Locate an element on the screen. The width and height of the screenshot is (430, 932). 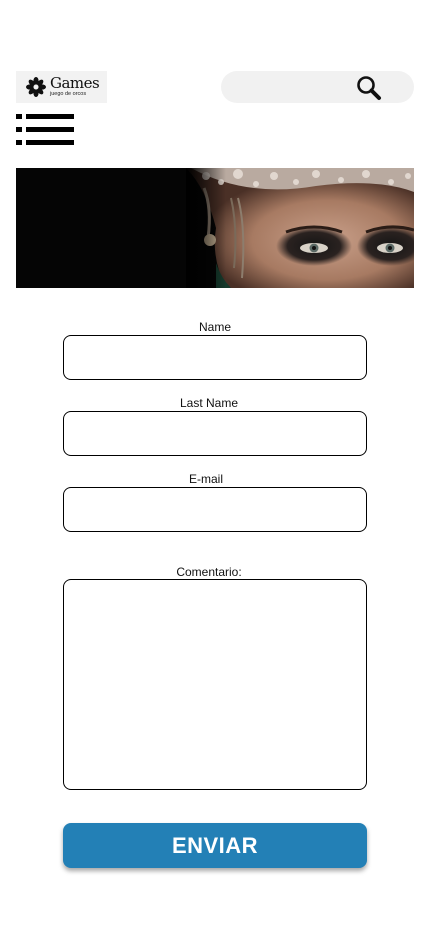
logo-text: Games juego de orcos is located at coordinates (75, 86).